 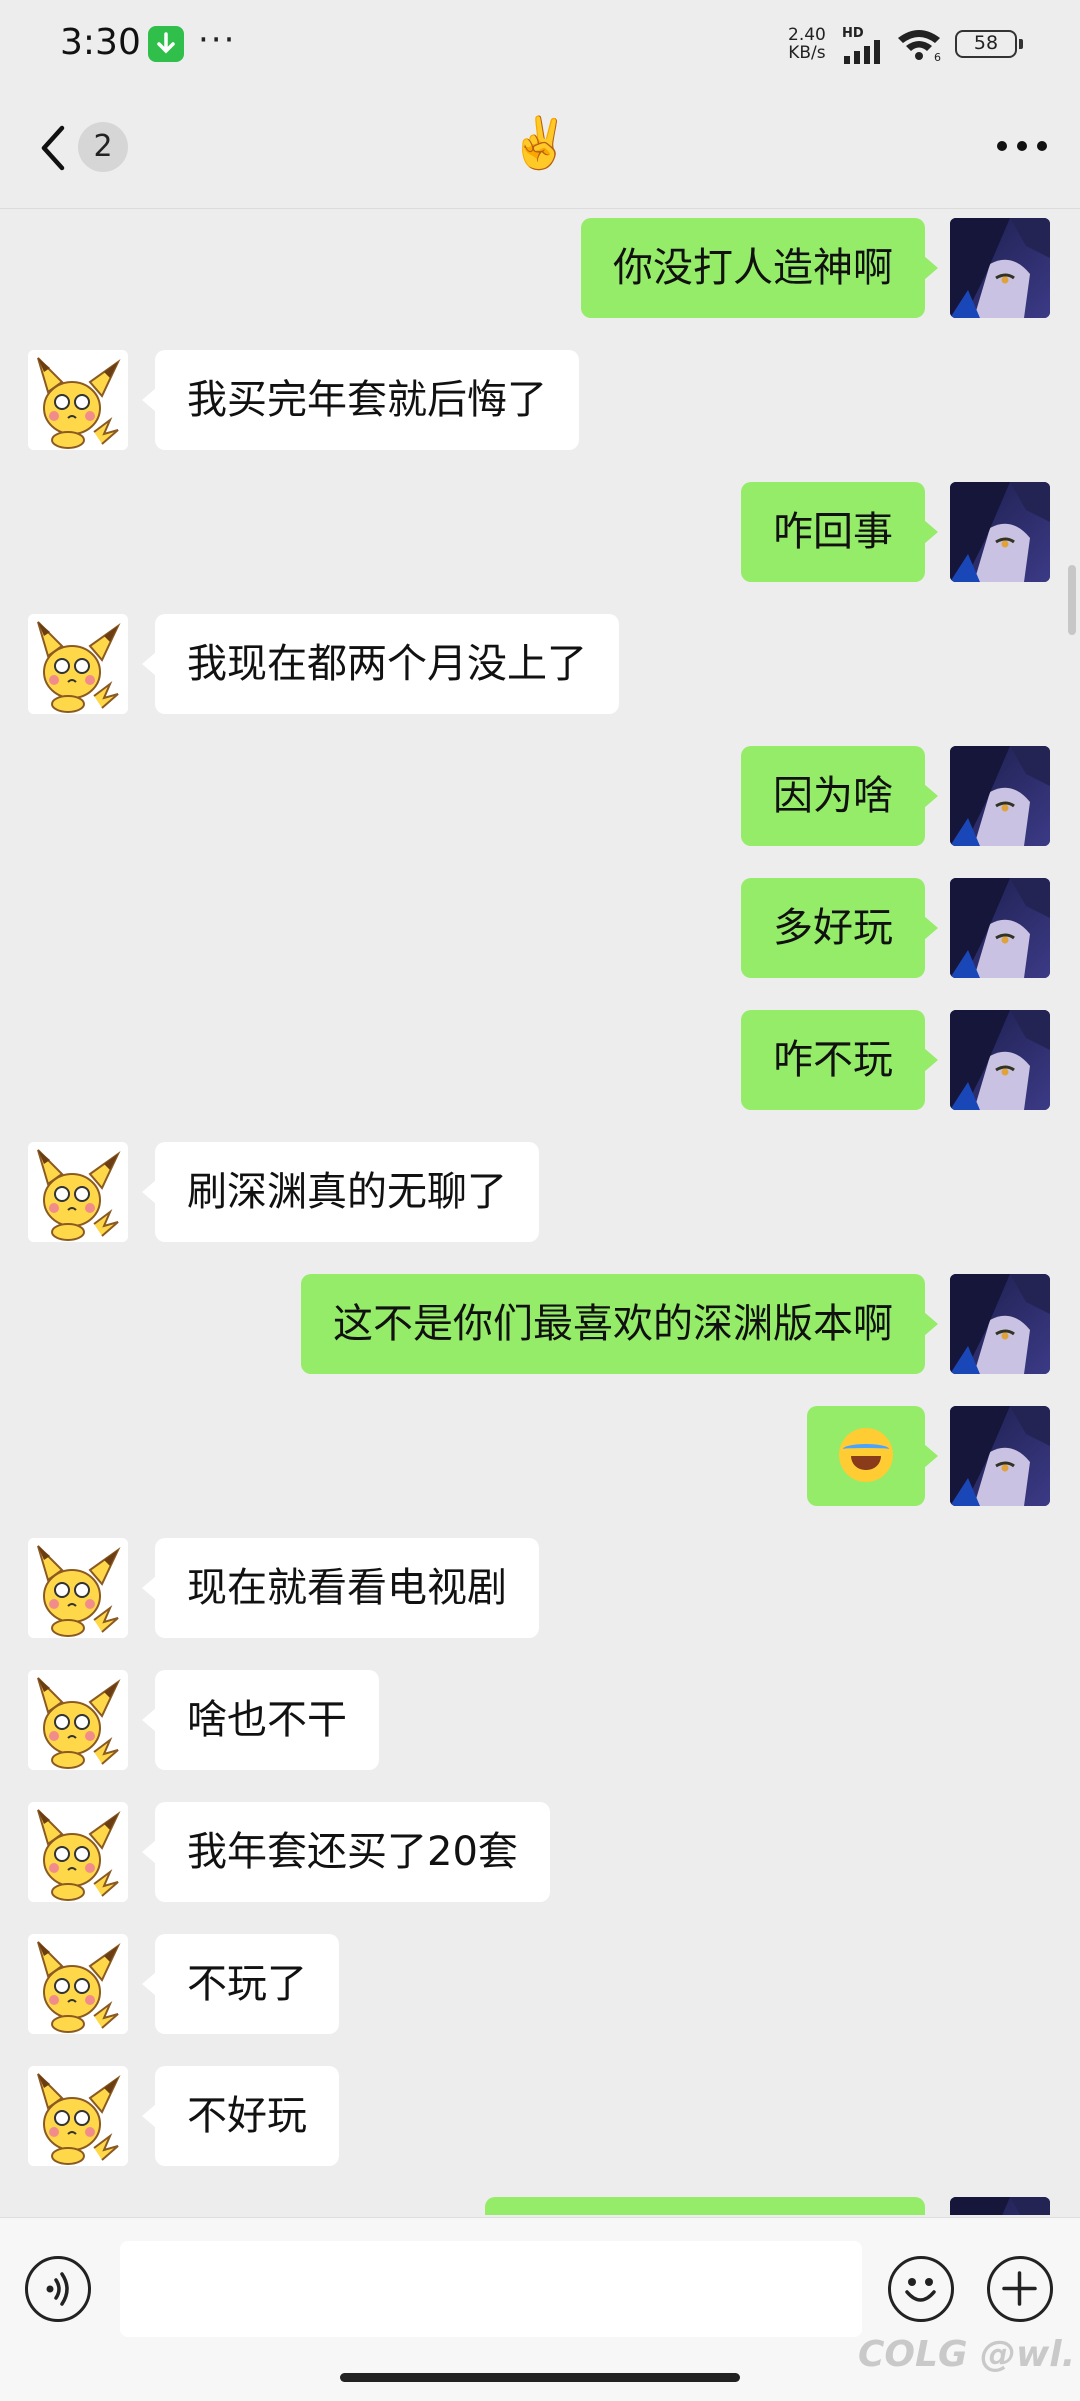 I want to click on message-text: 我买完年套就后悔了, so click(x=367, y=400).